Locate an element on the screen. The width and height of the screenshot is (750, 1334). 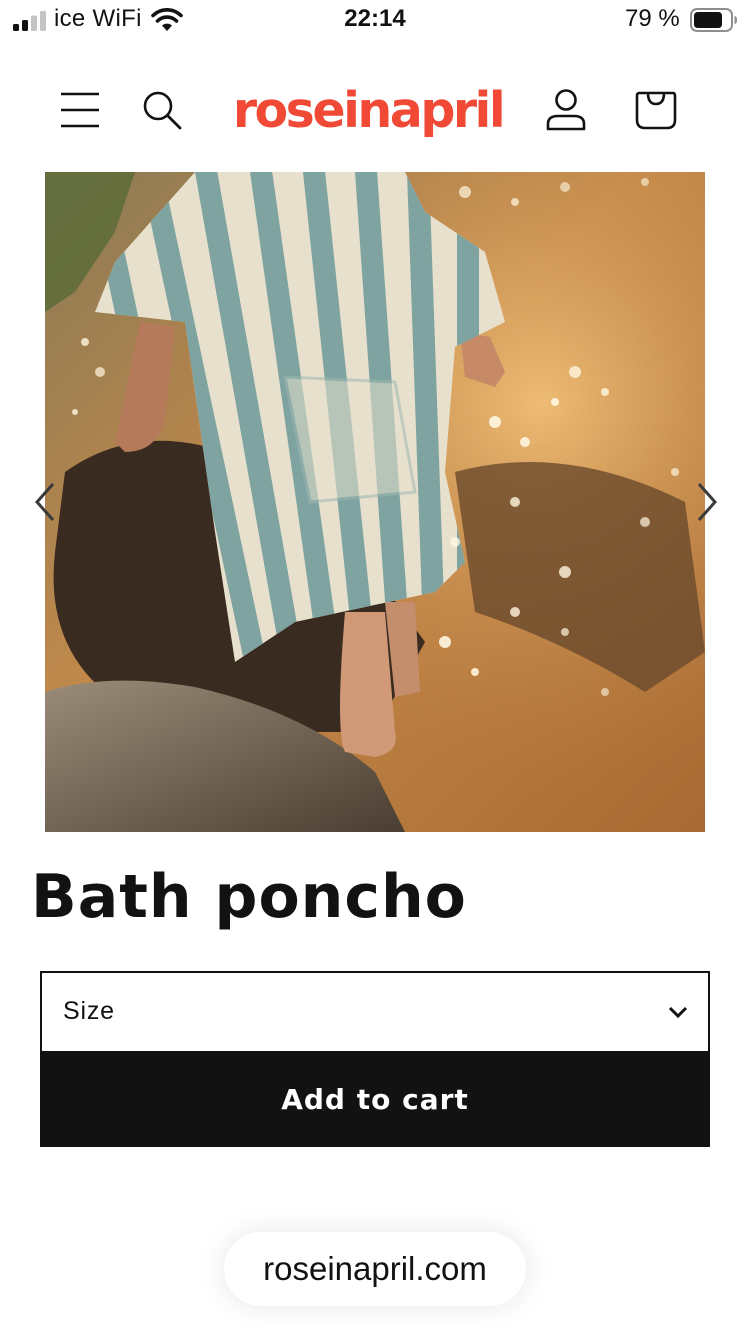
site-header: roseinapril is located at coordinates (375, 110).